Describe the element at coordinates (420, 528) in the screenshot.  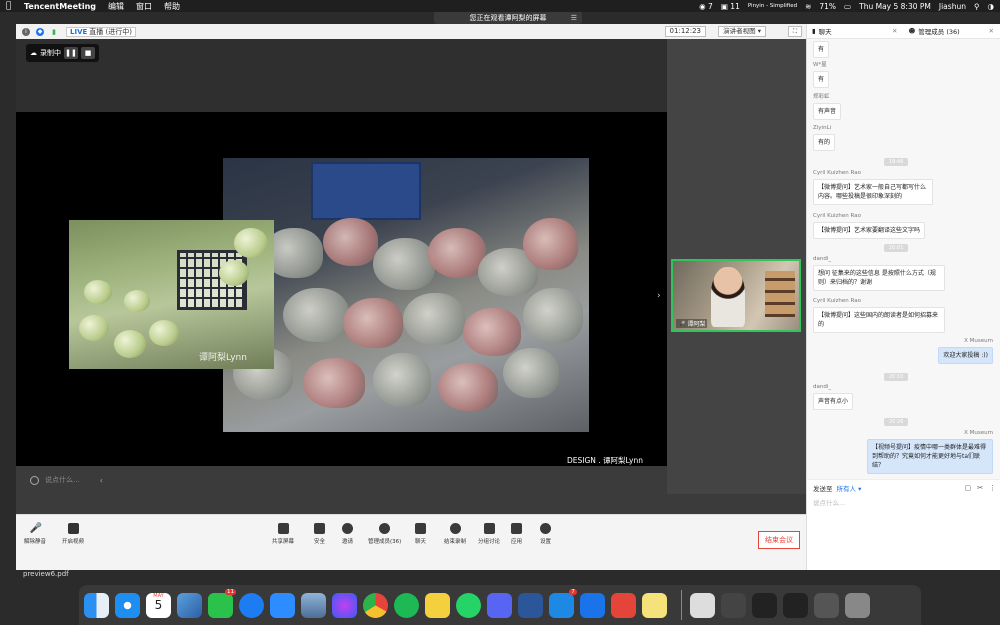
I see `chat-icon` at that location.